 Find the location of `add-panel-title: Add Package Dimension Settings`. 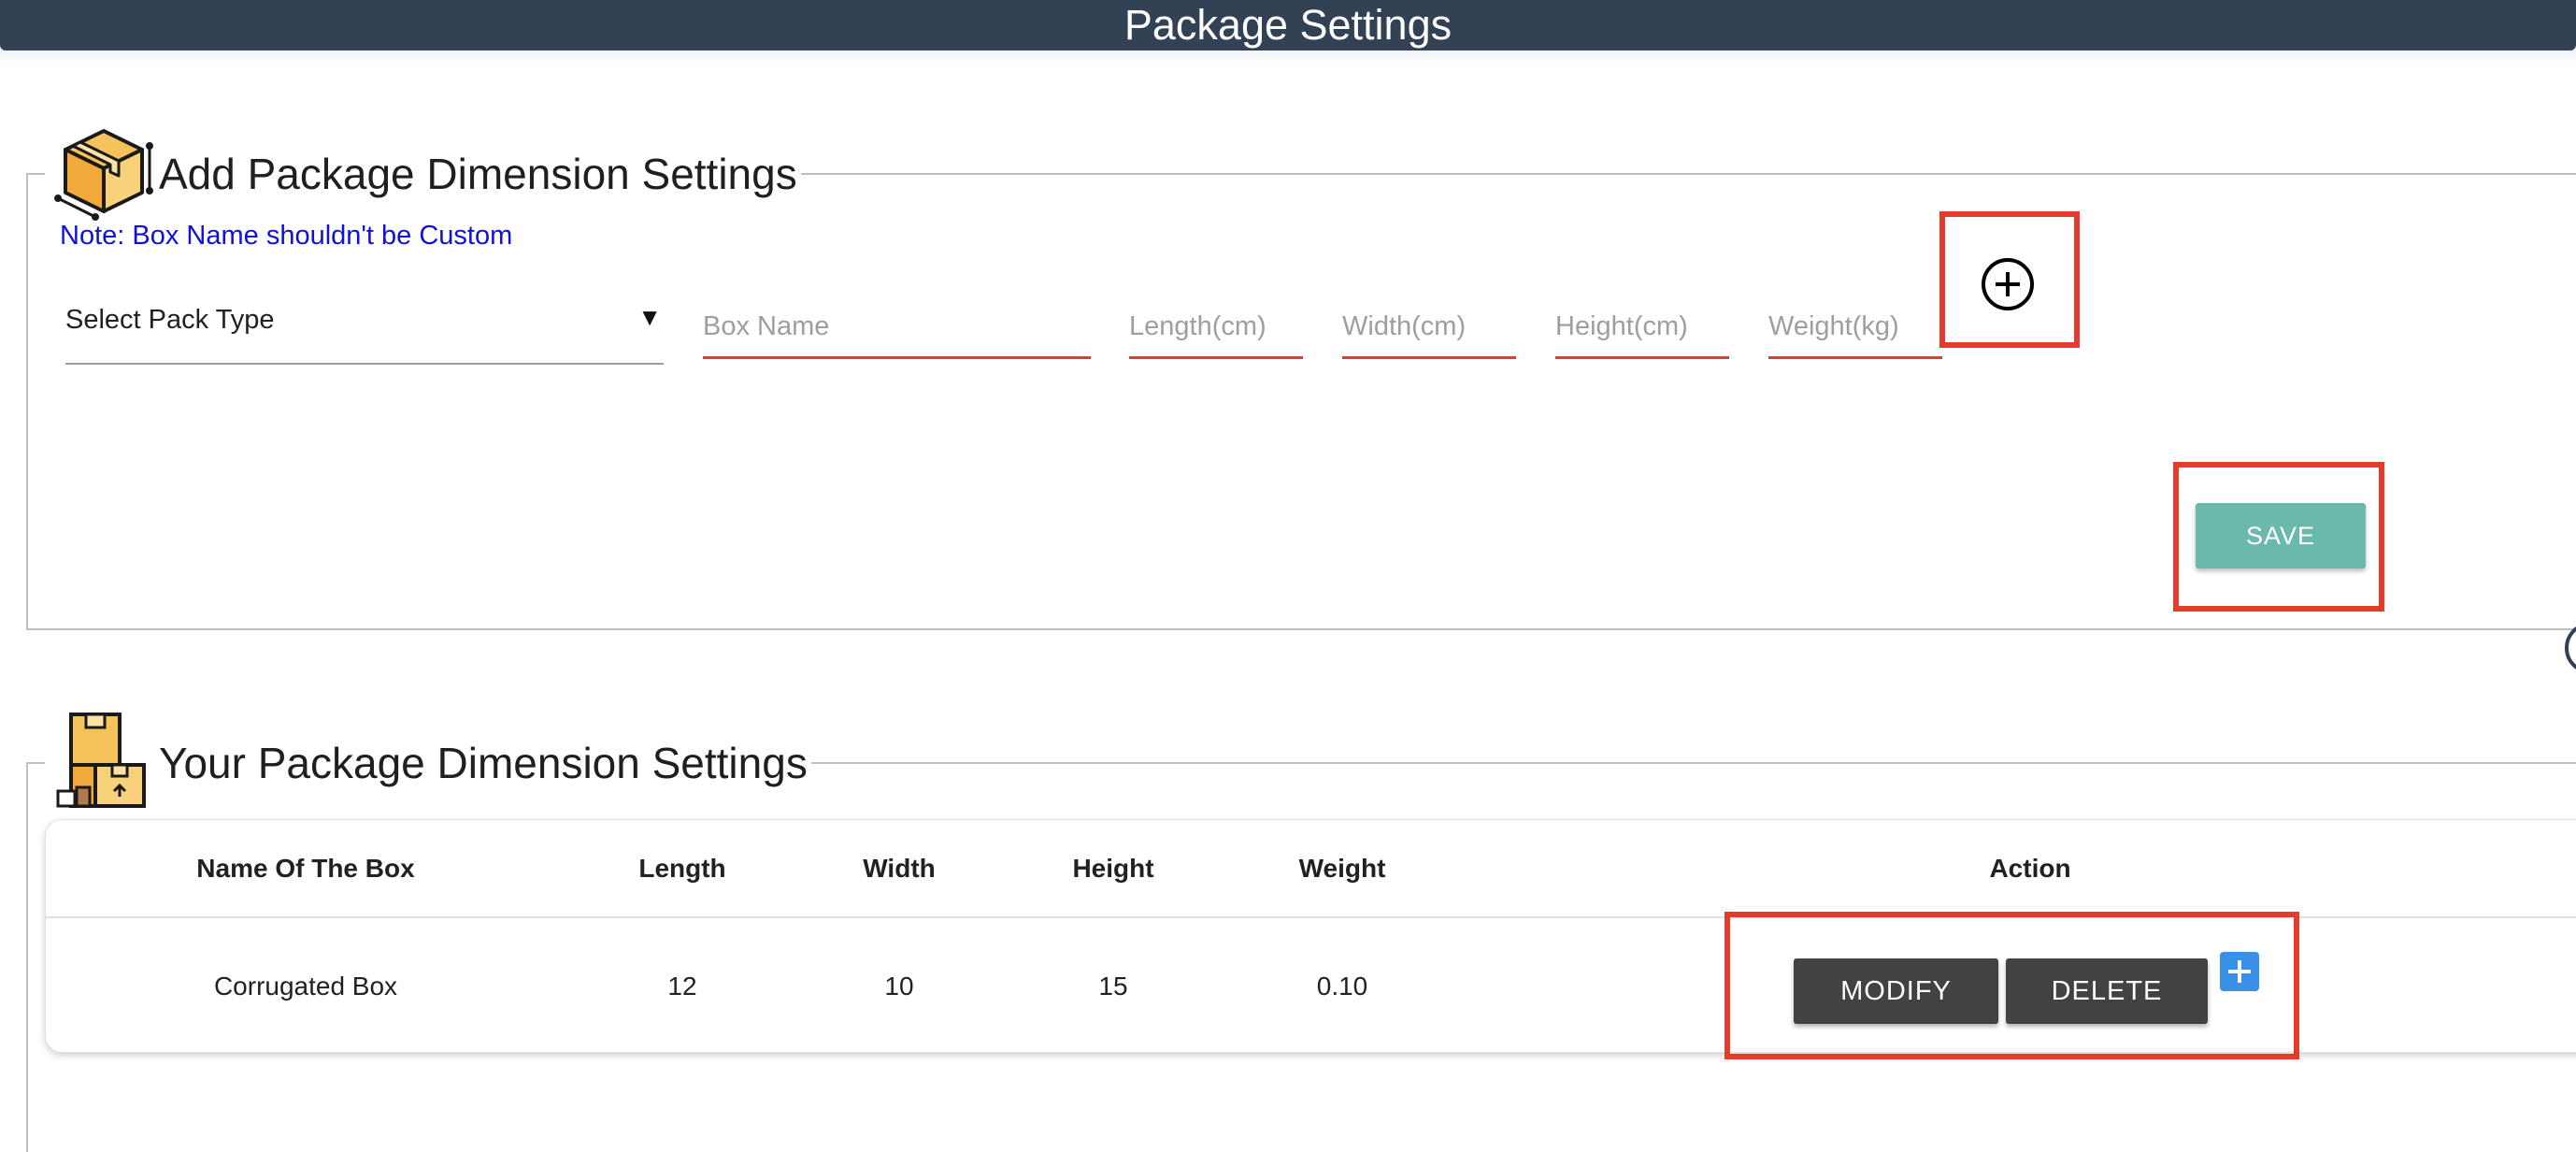

add-panel-title: Add Package Dimension Settings is located at coordinates (478, 173).